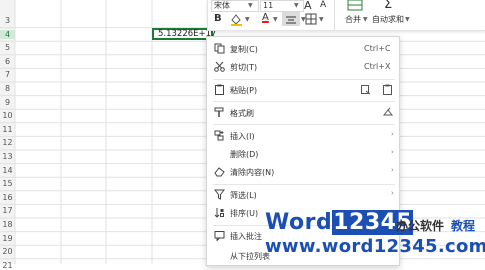 The width and height of the screenshot is (485, 270). I want to click on menu-item-clear-contents: 清除内容(N) ›, so click(303, 172).